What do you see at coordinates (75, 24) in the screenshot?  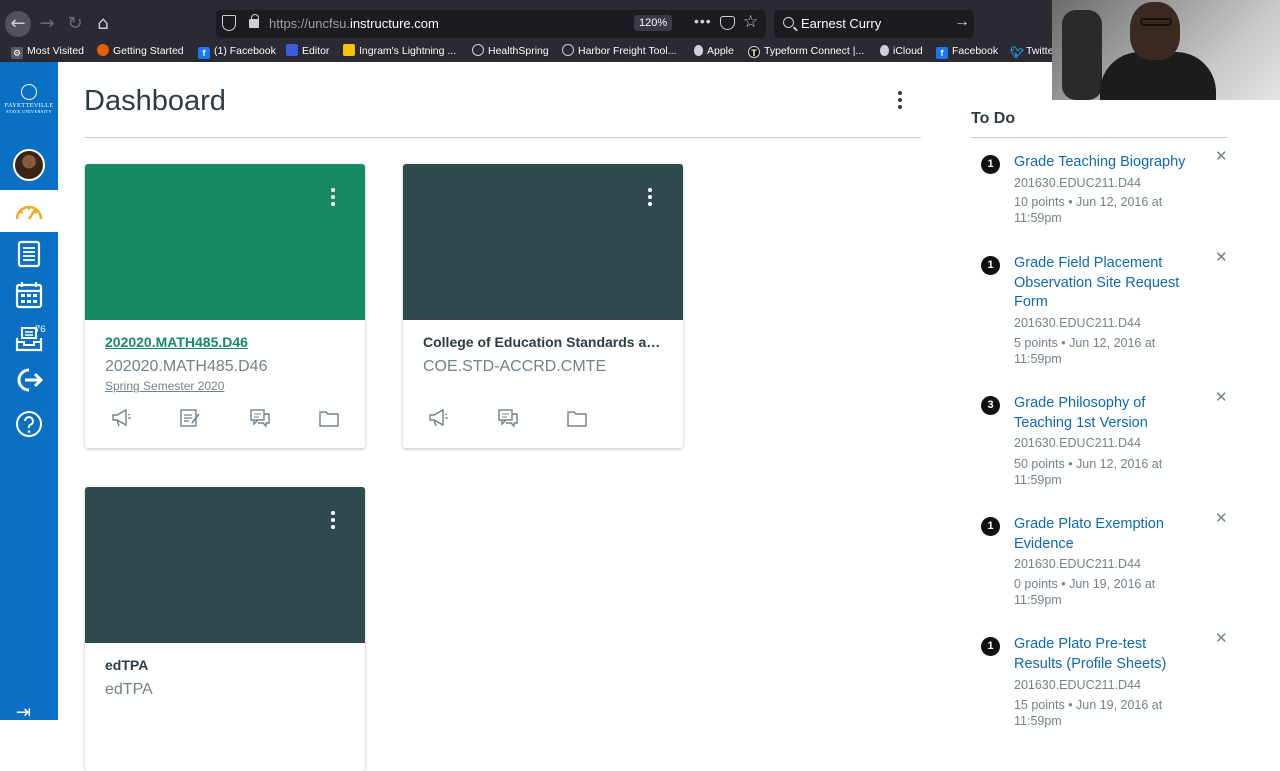 I see `reload-button: ↻` at bounding box center [75, 24].